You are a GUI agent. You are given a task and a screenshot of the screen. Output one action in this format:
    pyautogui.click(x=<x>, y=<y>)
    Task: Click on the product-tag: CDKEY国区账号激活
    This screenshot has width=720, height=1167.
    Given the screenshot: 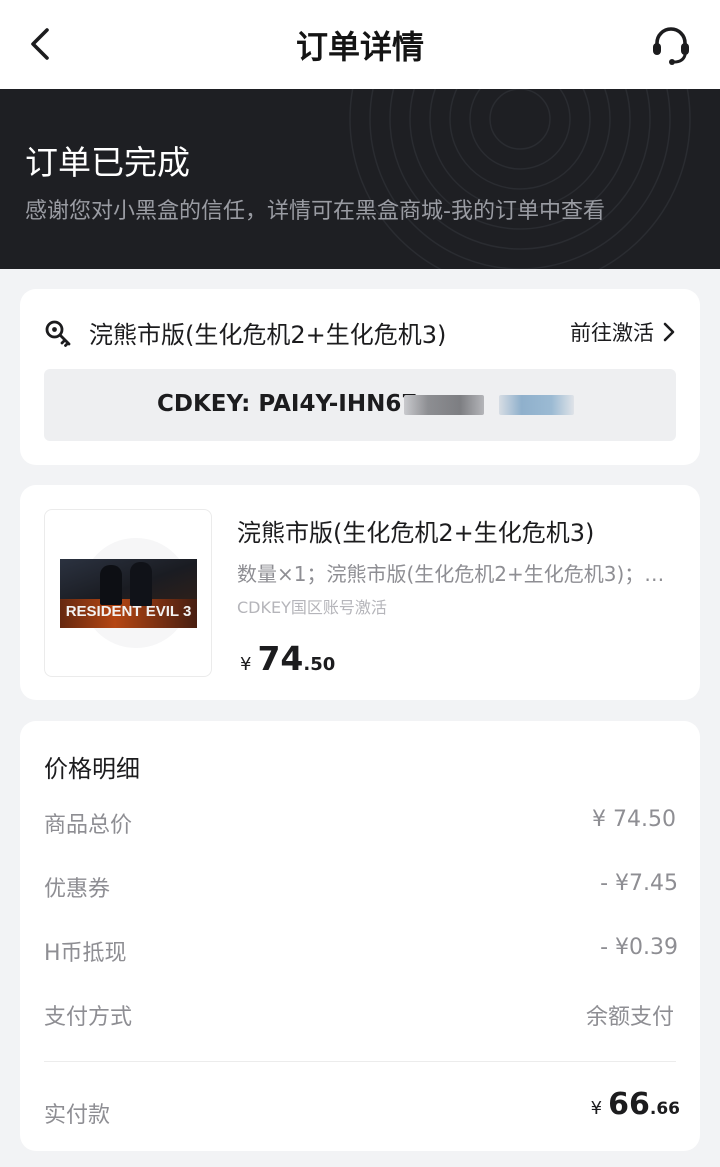 What is the action you would take?
    pyautogui.click(x=312, y=607)
    